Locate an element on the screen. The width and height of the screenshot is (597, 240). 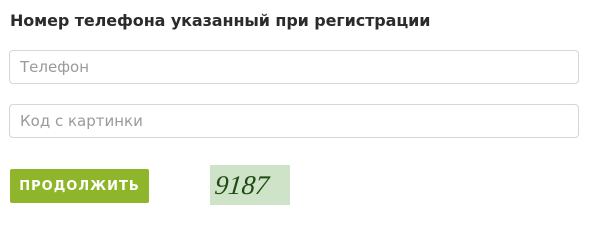
captcha-image: 9187 is located at coordinates (250, 185).